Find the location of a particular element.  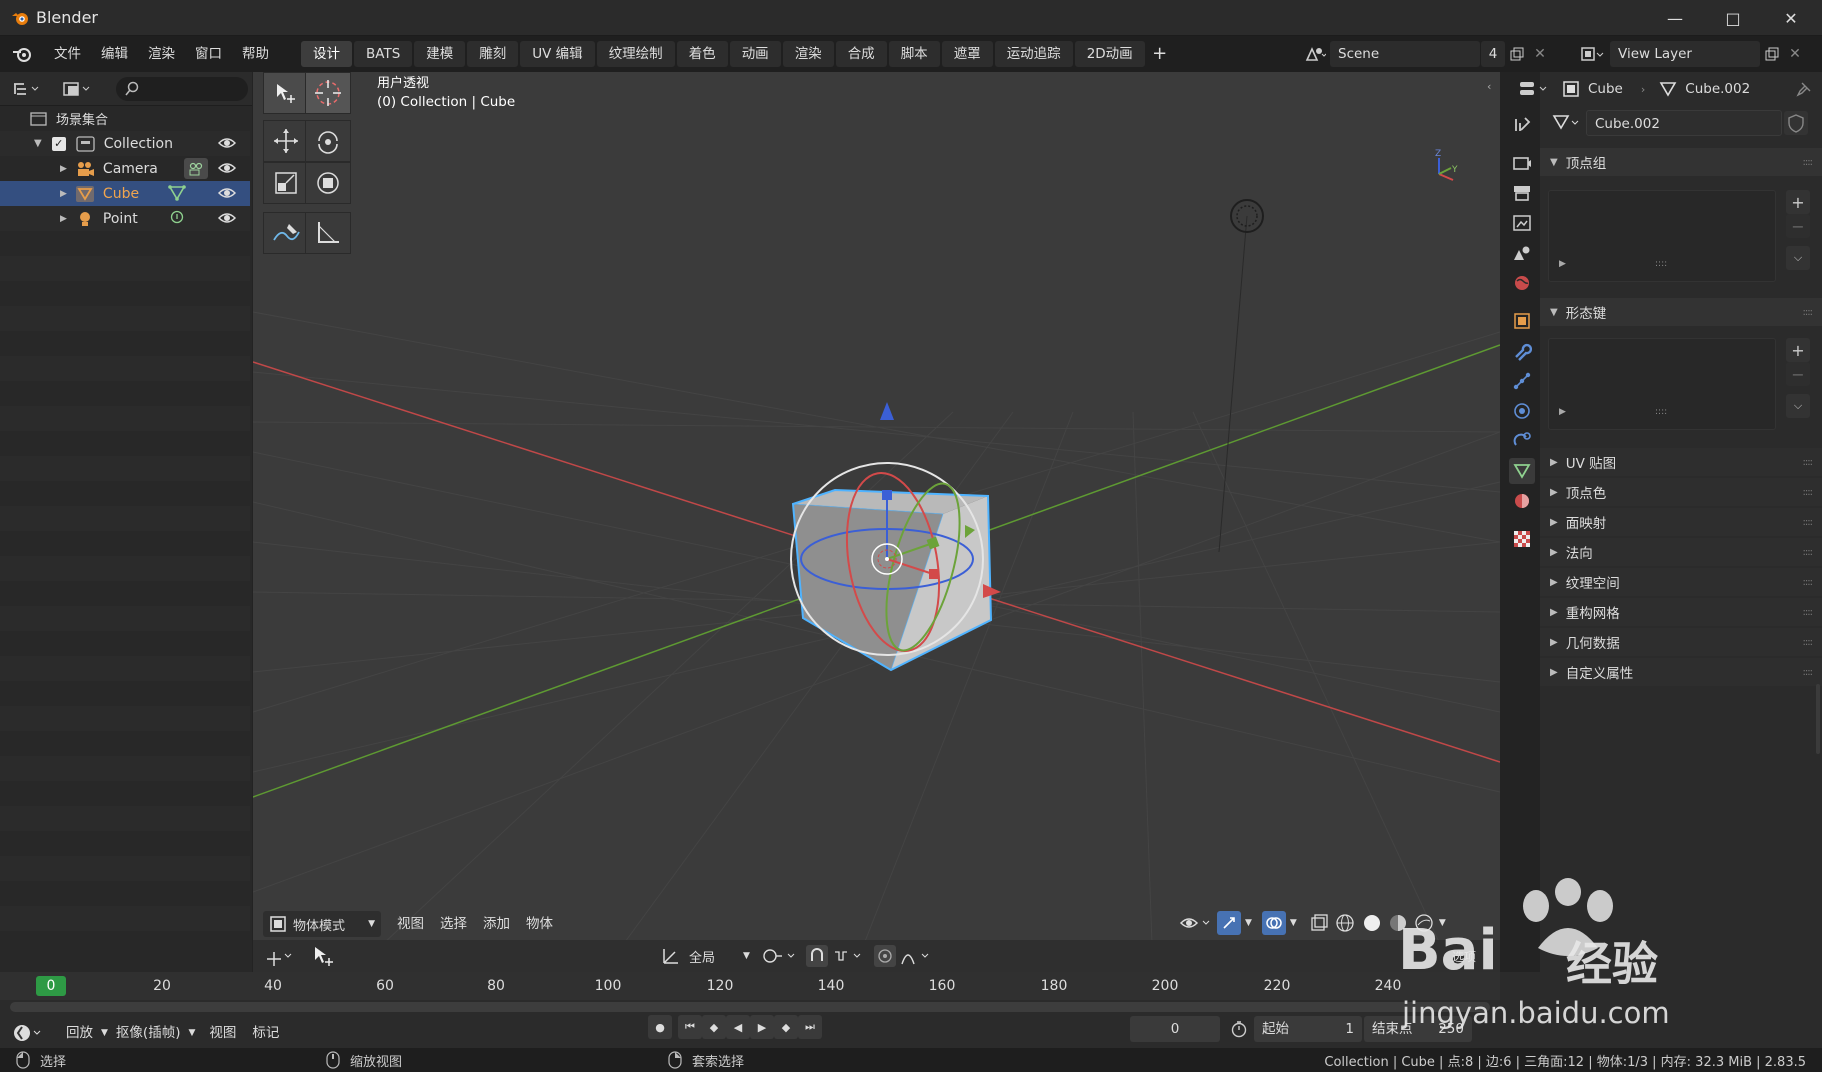

blender-menu-button is located at coordinates (22, 54).